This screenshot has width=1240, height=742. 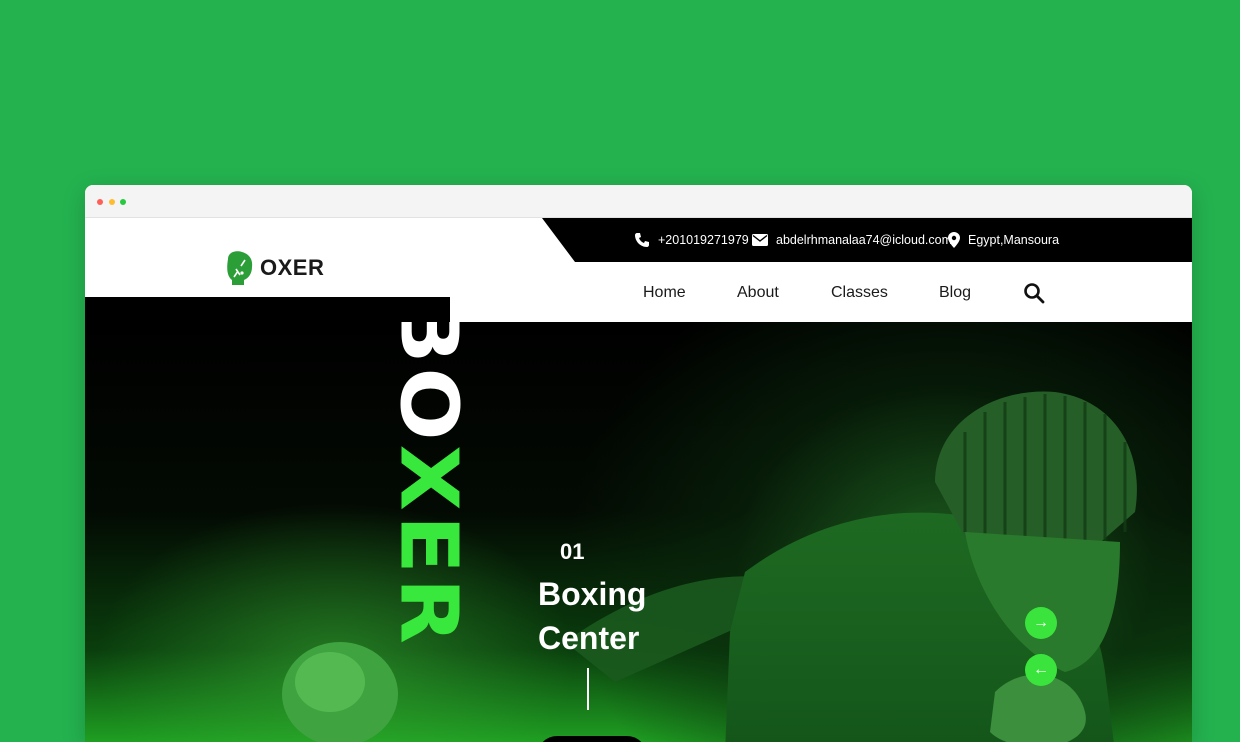 What do you see at coordinates (638, 201) in the screenshot?
I see `browser-titlebar` at bounding box center [638, 201].